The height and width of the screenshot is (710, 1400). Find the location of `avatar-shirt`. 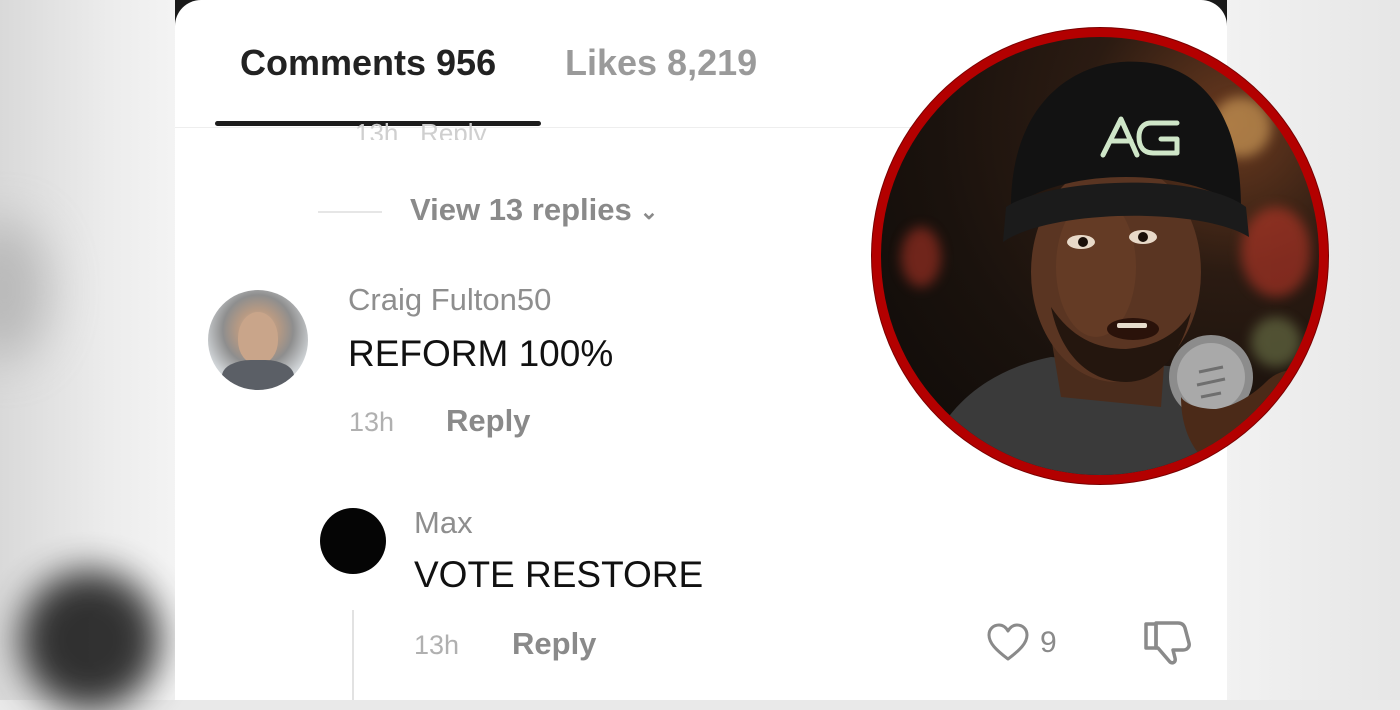

avatar-shirt is located at coordinates (258, 375).